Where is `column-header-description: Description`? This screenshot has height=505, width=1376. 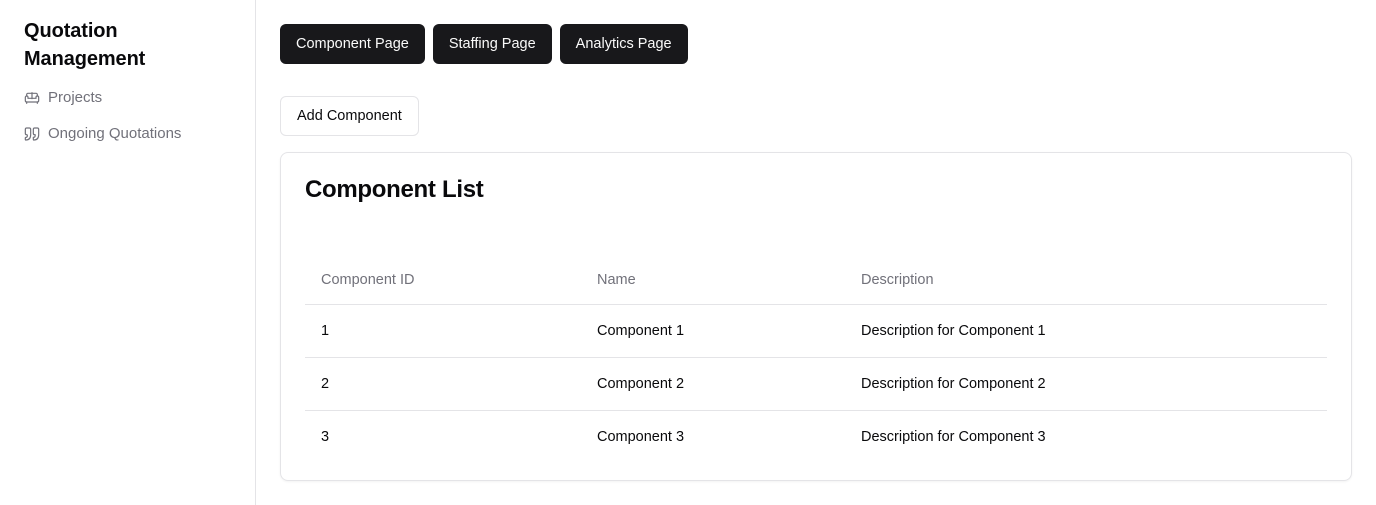 column-header-description: Description is located at coordinates (1086, 280).